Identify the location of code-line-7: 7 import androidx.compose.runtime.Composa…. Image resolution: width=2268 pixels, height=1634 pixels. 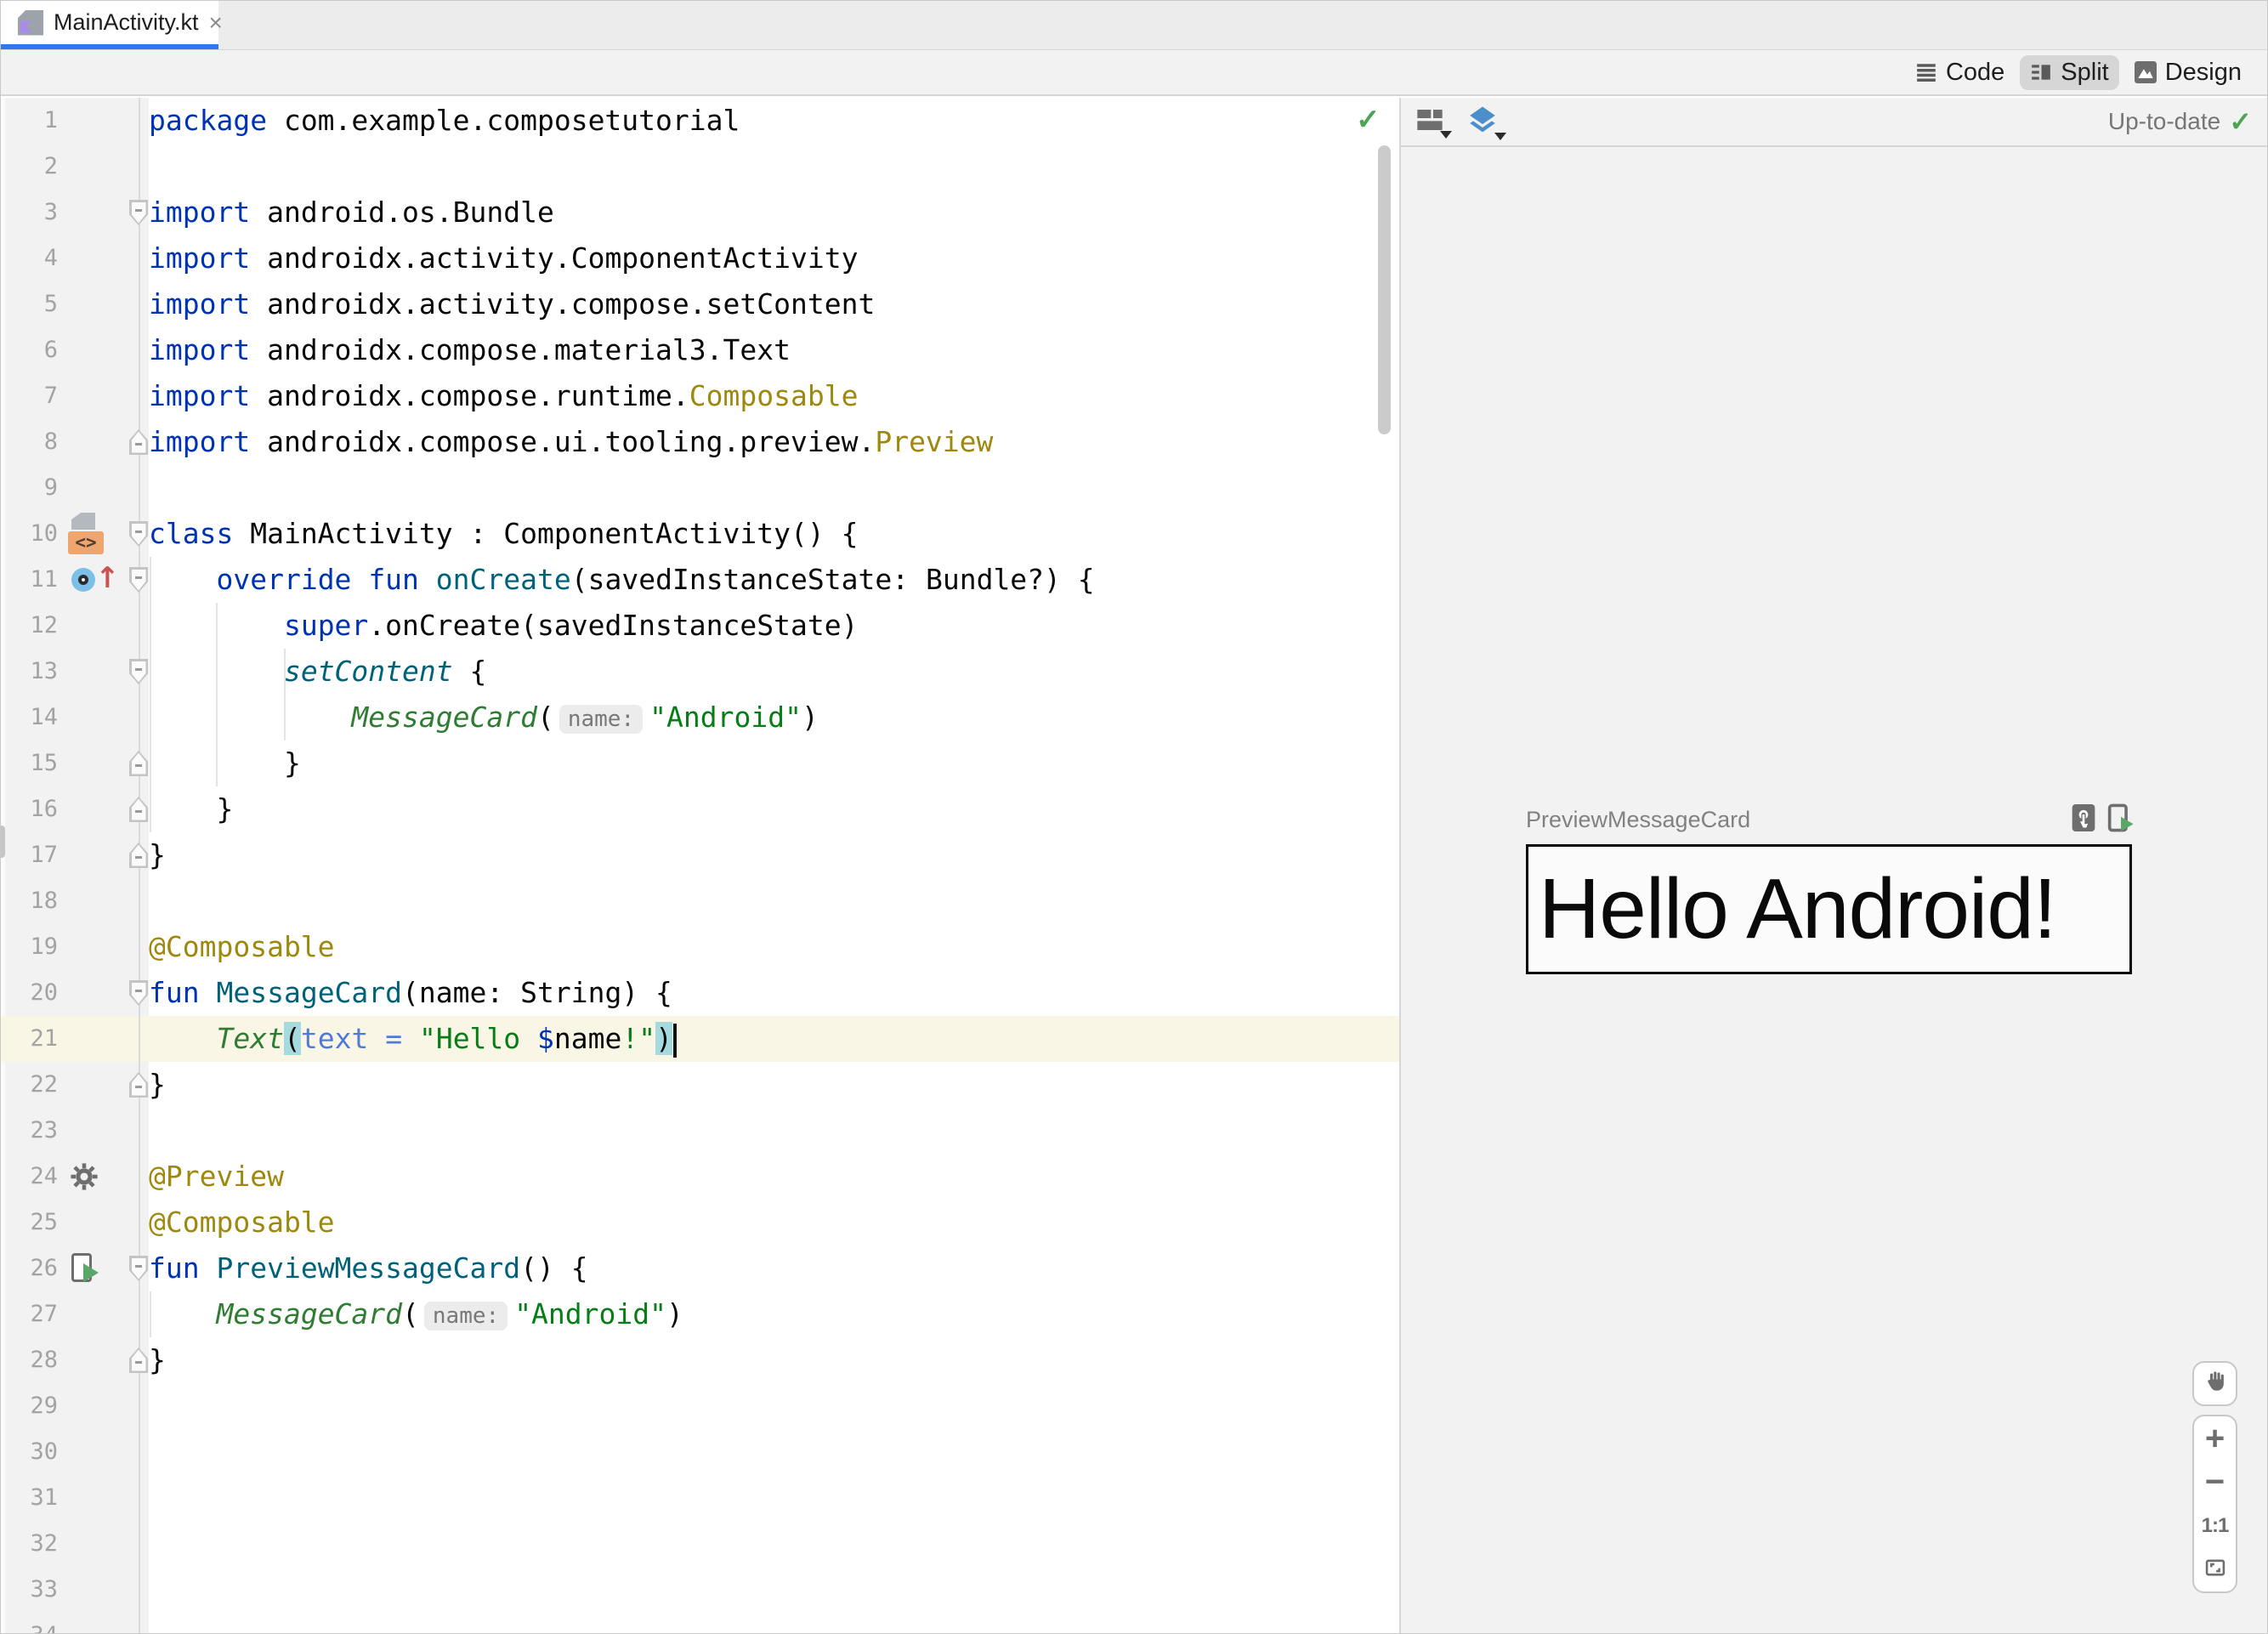
(700, 396).